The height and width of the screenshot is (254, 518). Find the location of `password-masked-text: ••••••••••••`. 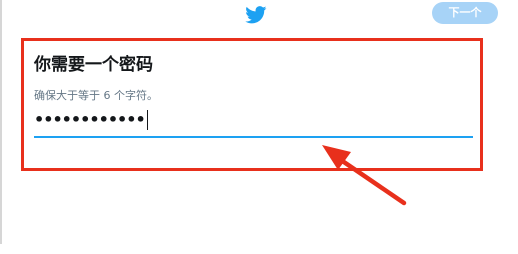

password-masked-text: •••••••••••• is located at coordinates (90, 119).